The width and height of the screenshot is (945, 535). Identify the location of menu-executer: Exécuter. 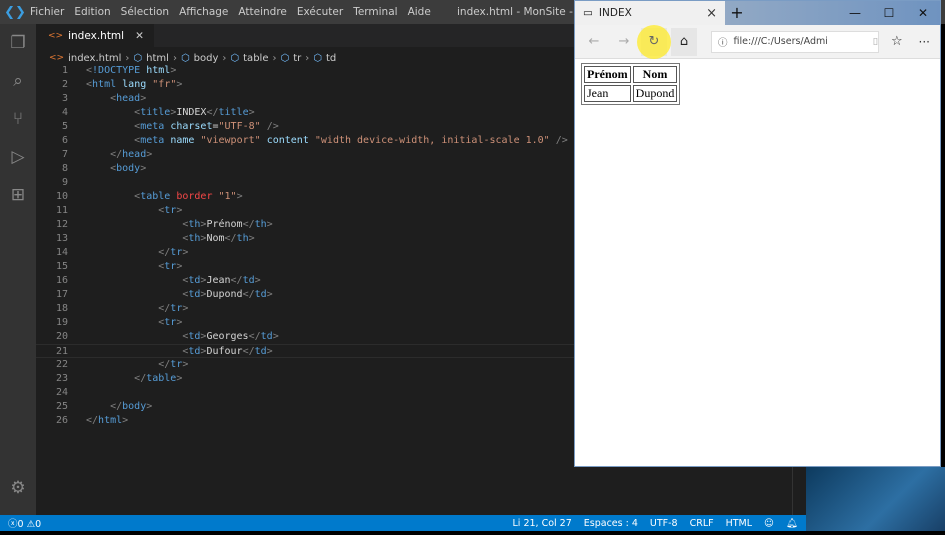
(320, 12).